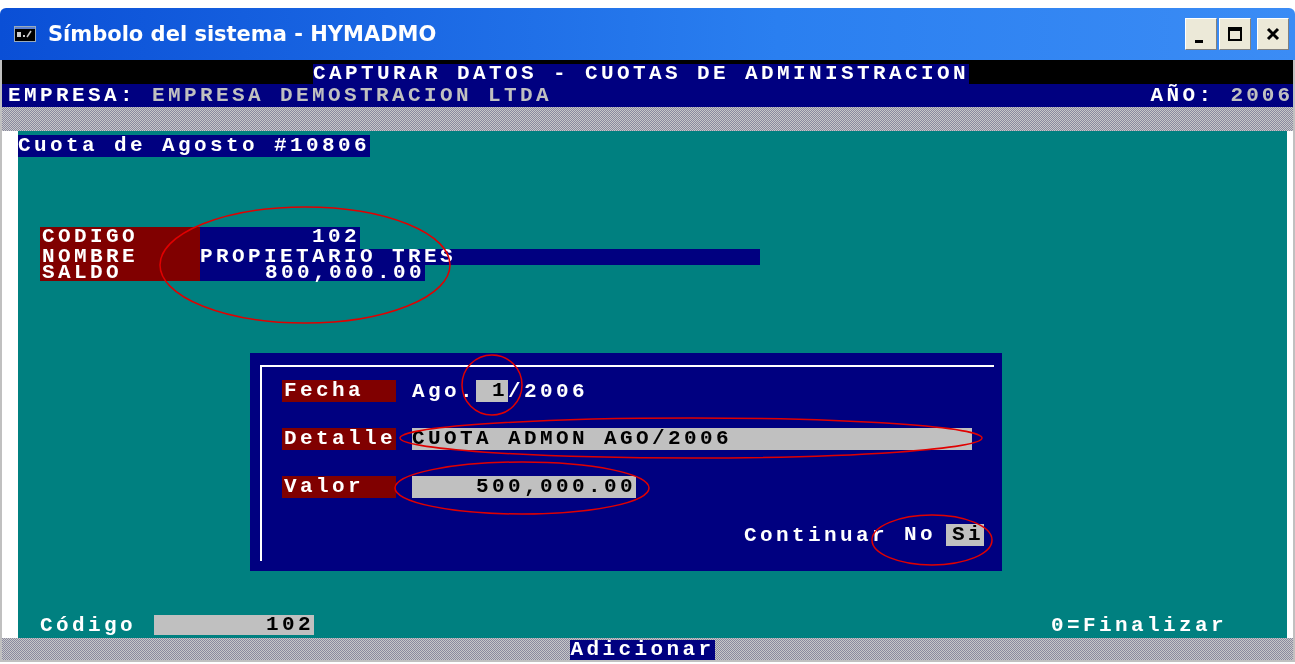 This screenshot has height=664, width=1295. I want to click on company-label: EMPRESA:, so click(72, 95).